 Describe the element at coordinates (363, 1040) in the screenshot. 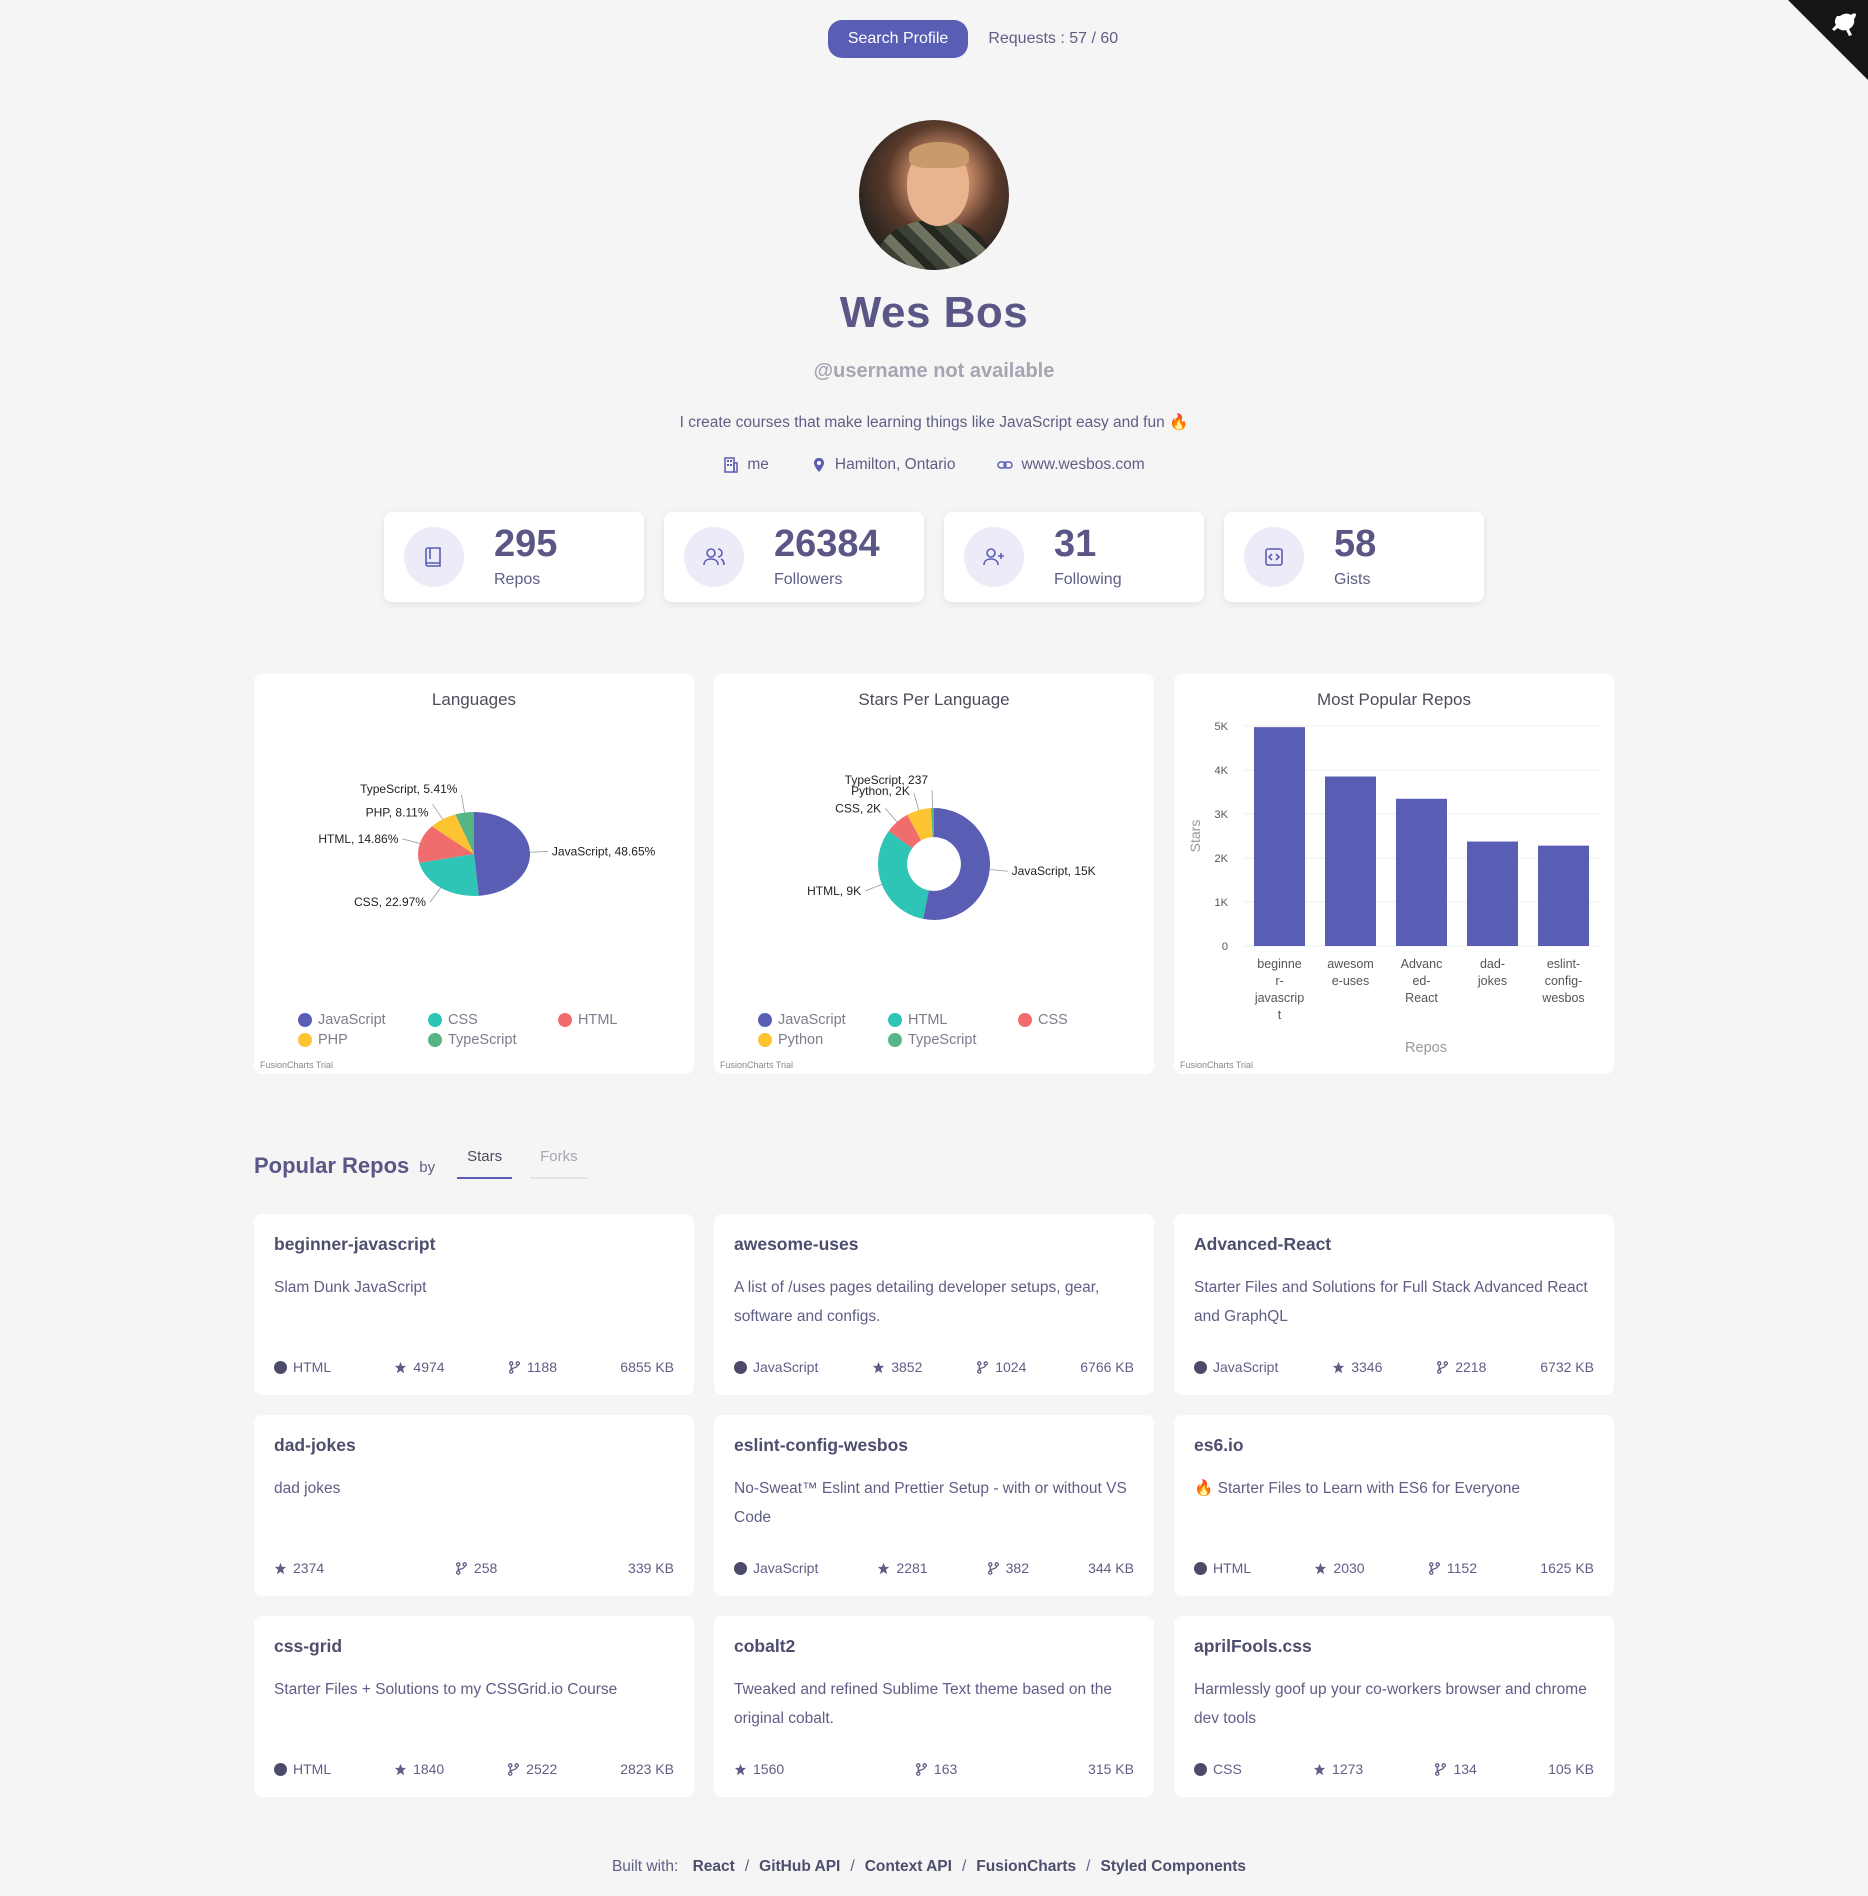

I see `legend-item: PHP` at that location.